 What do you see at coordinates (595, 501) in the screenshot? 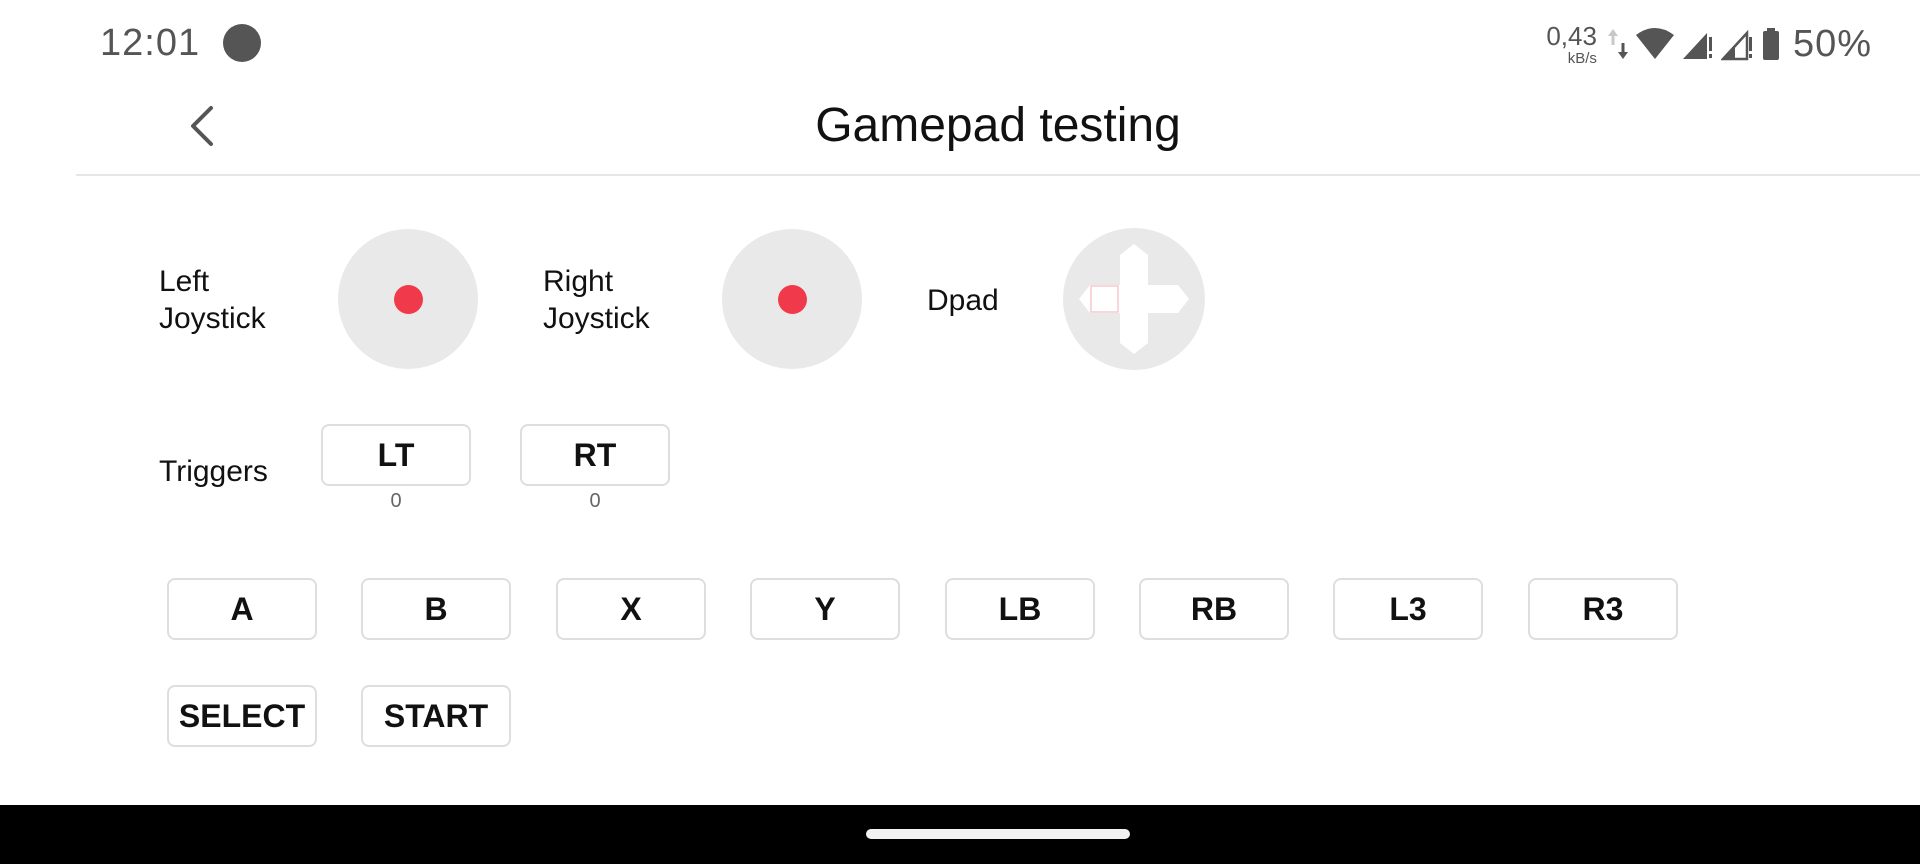
I see `rt-value: 0` at bounding box center [595, 501].